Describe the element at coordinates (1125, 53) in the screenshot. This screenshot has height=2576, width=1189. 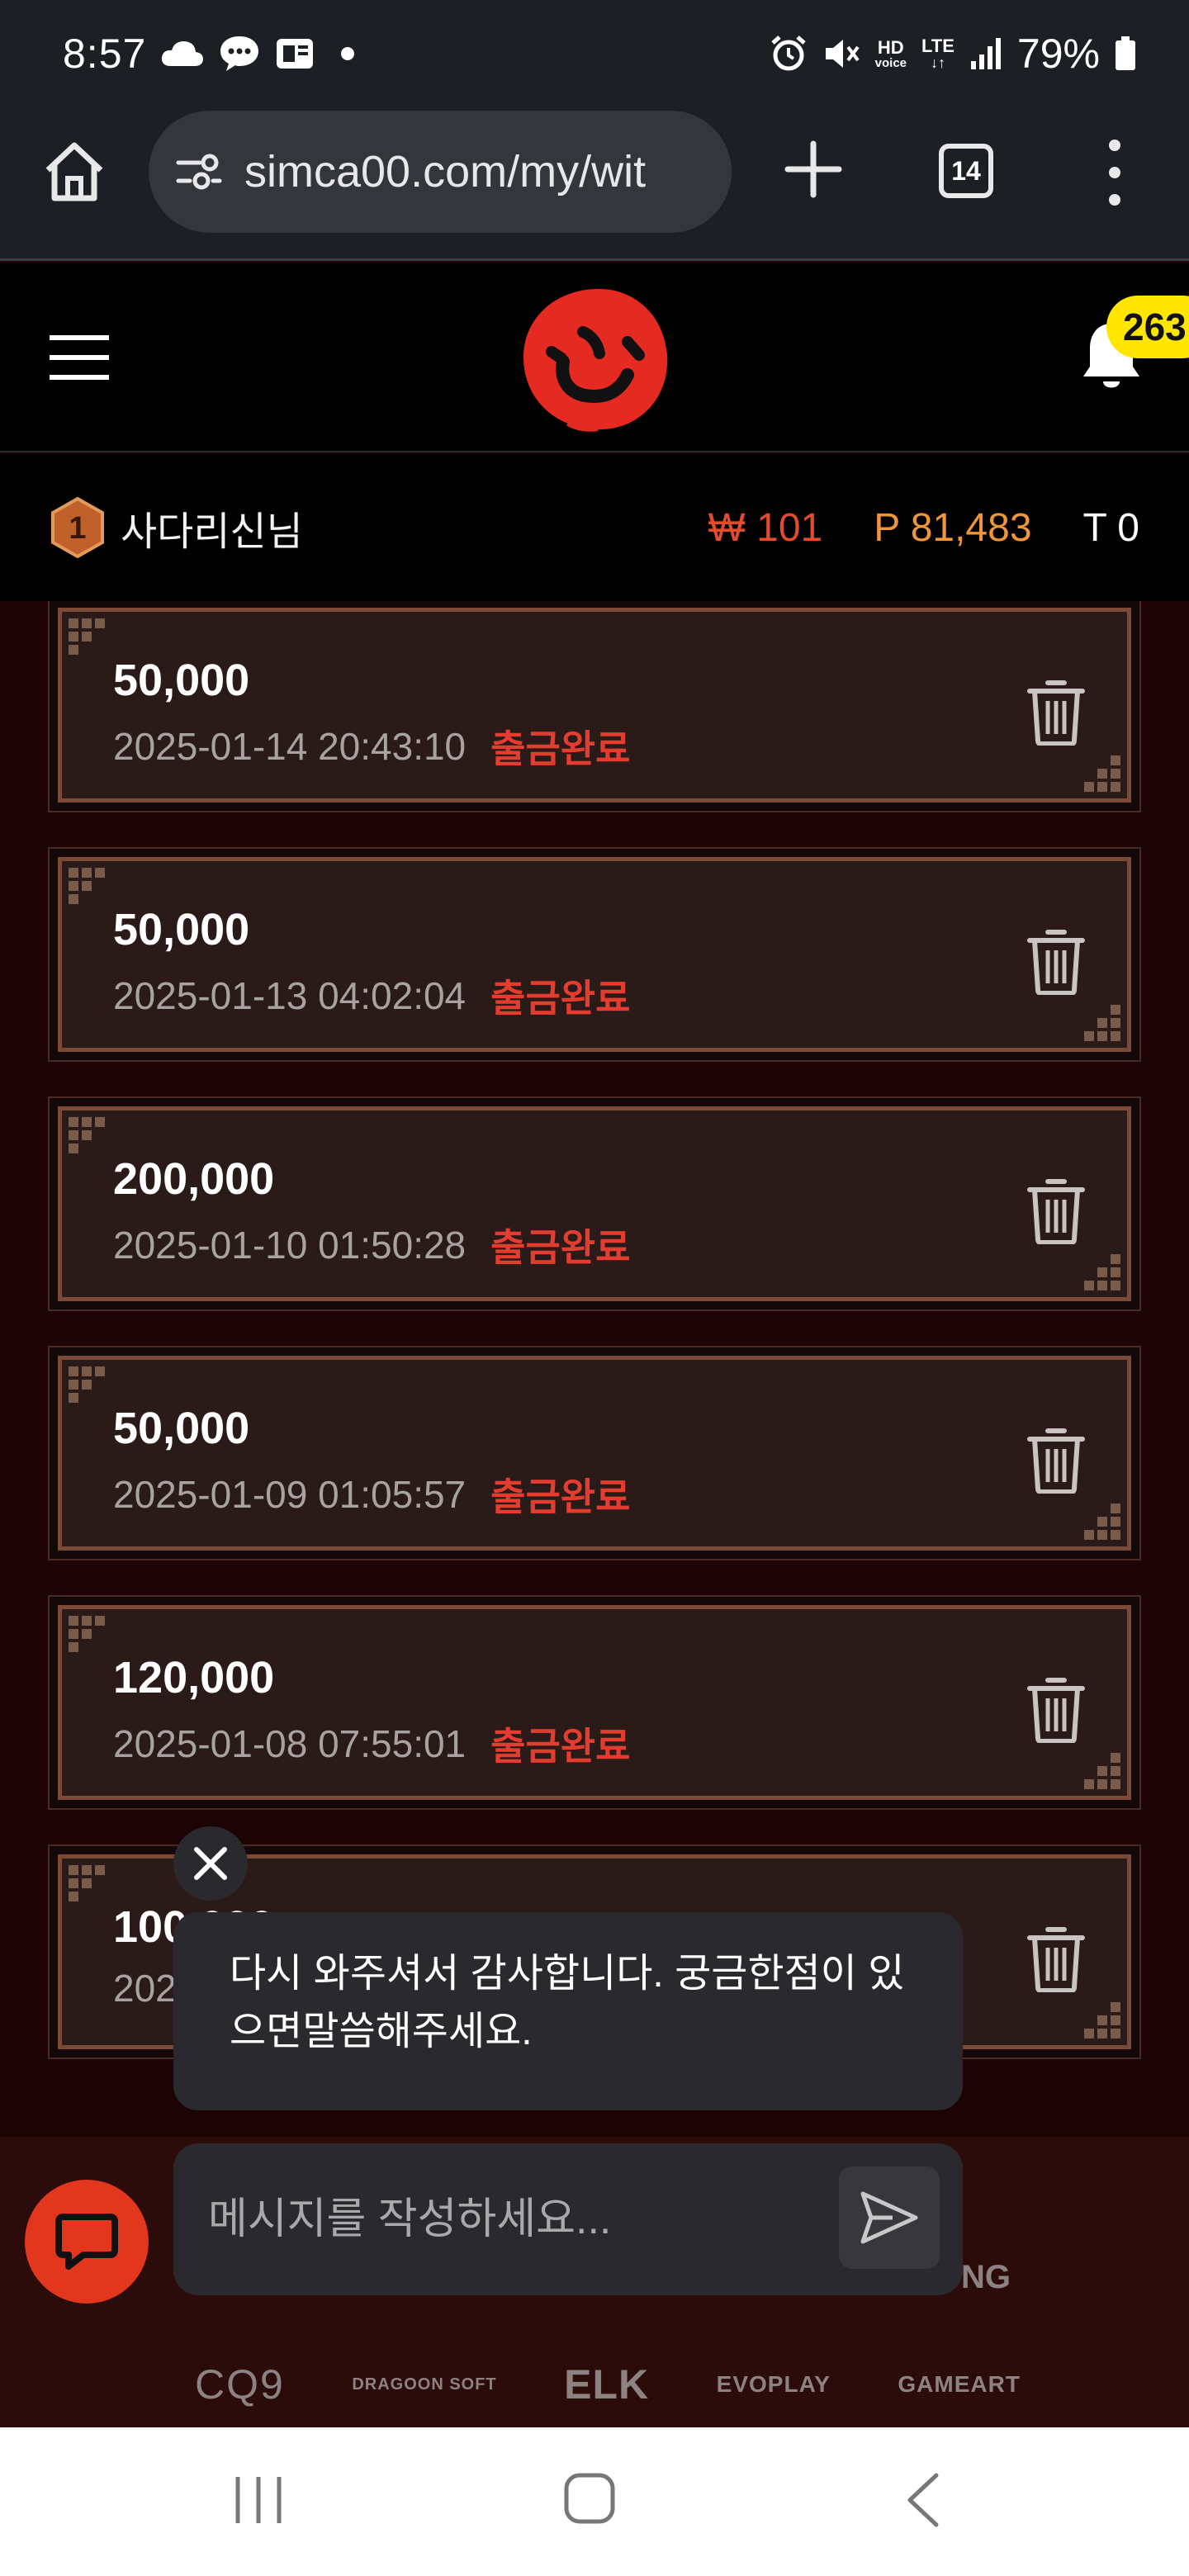
I see `battery-icon` at that location.